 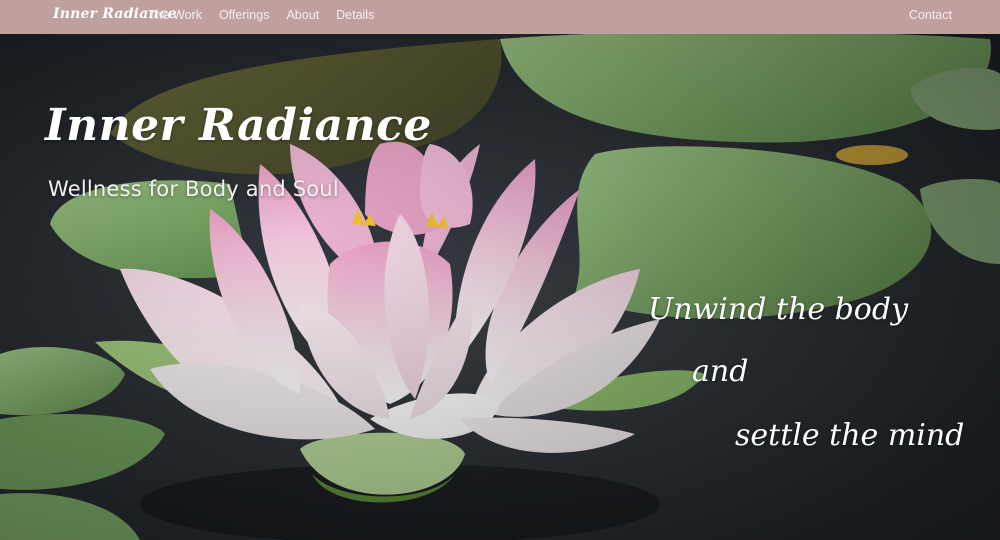 I want to click on tagline-line-1: Unwind the body, so click(x=778, y=309).